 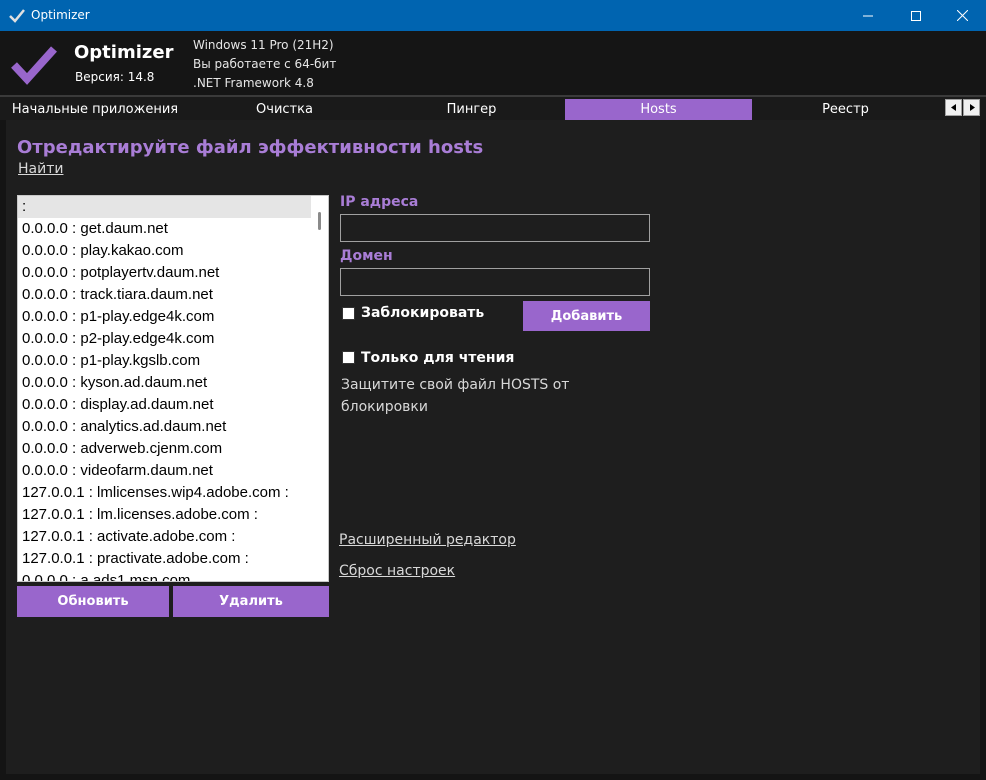 I want to click on tab-hosts: Hosts, so click(x=658, y=109).